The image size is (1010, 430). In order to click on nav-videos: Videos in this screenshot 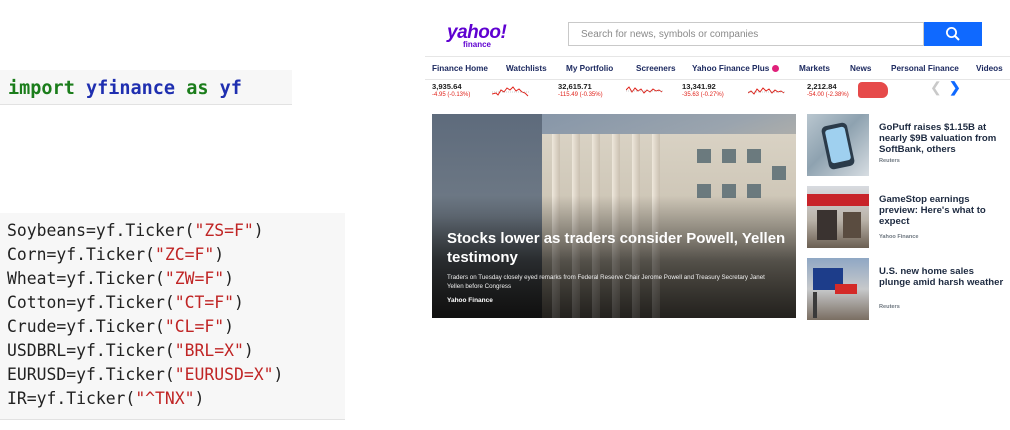, I will do `click(989, 68)`.